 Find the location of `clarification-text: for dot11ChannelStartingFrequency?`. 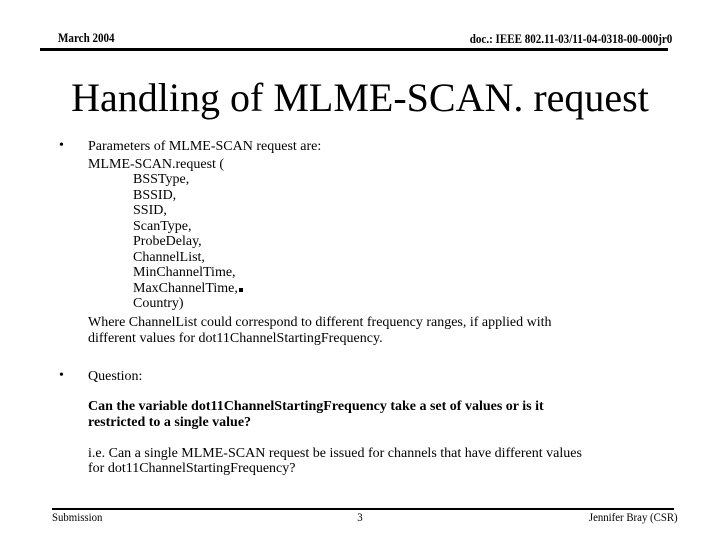

clarification-text: for dot11ChannelStartingFrequency? is located at coordinates (192, 468).